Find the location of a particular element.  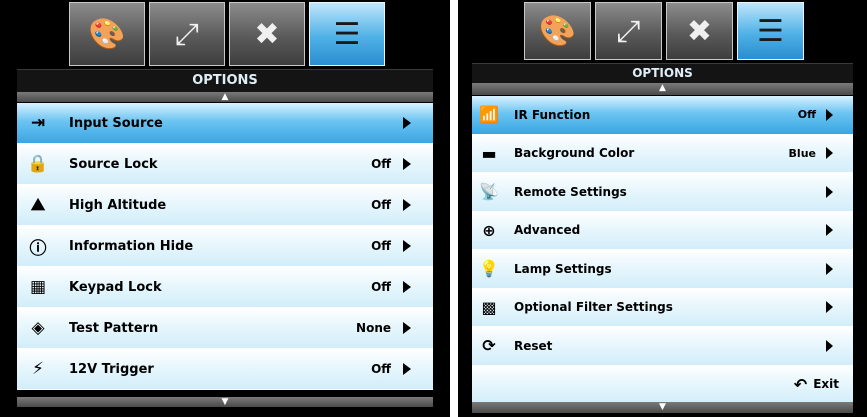

menu-item-remote-settings: 📡 Remote Settings is located at coordinates (662, 192).